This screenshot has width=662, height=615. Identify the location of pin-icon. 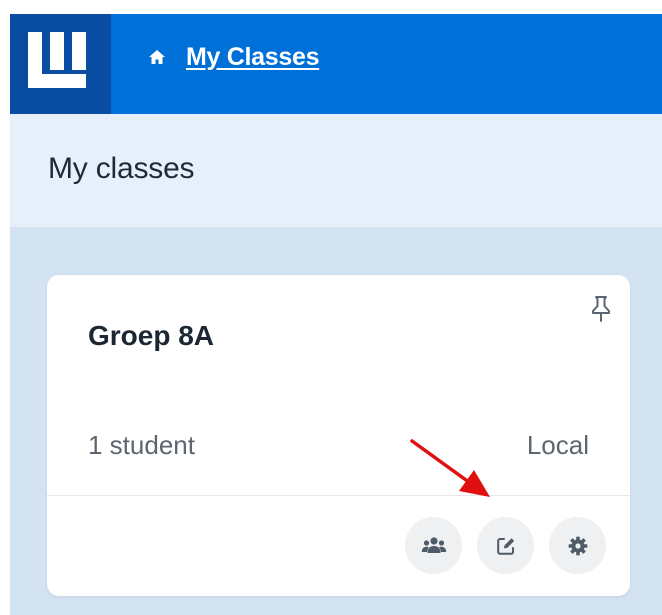
(601, 309).